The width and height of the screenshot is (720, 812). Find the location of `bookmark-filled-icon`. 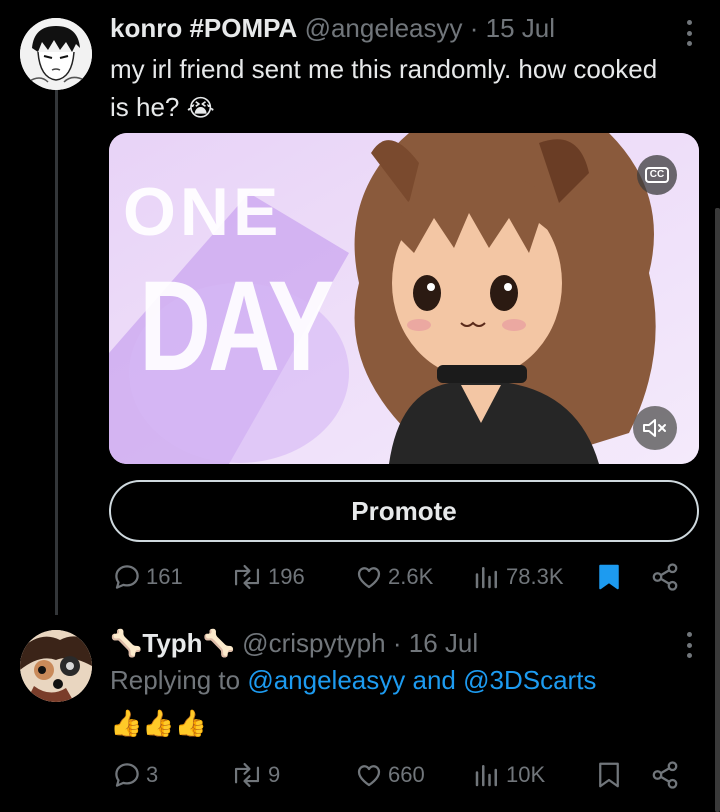

bookmark-filled-icon is located at coordinates (609, 577).